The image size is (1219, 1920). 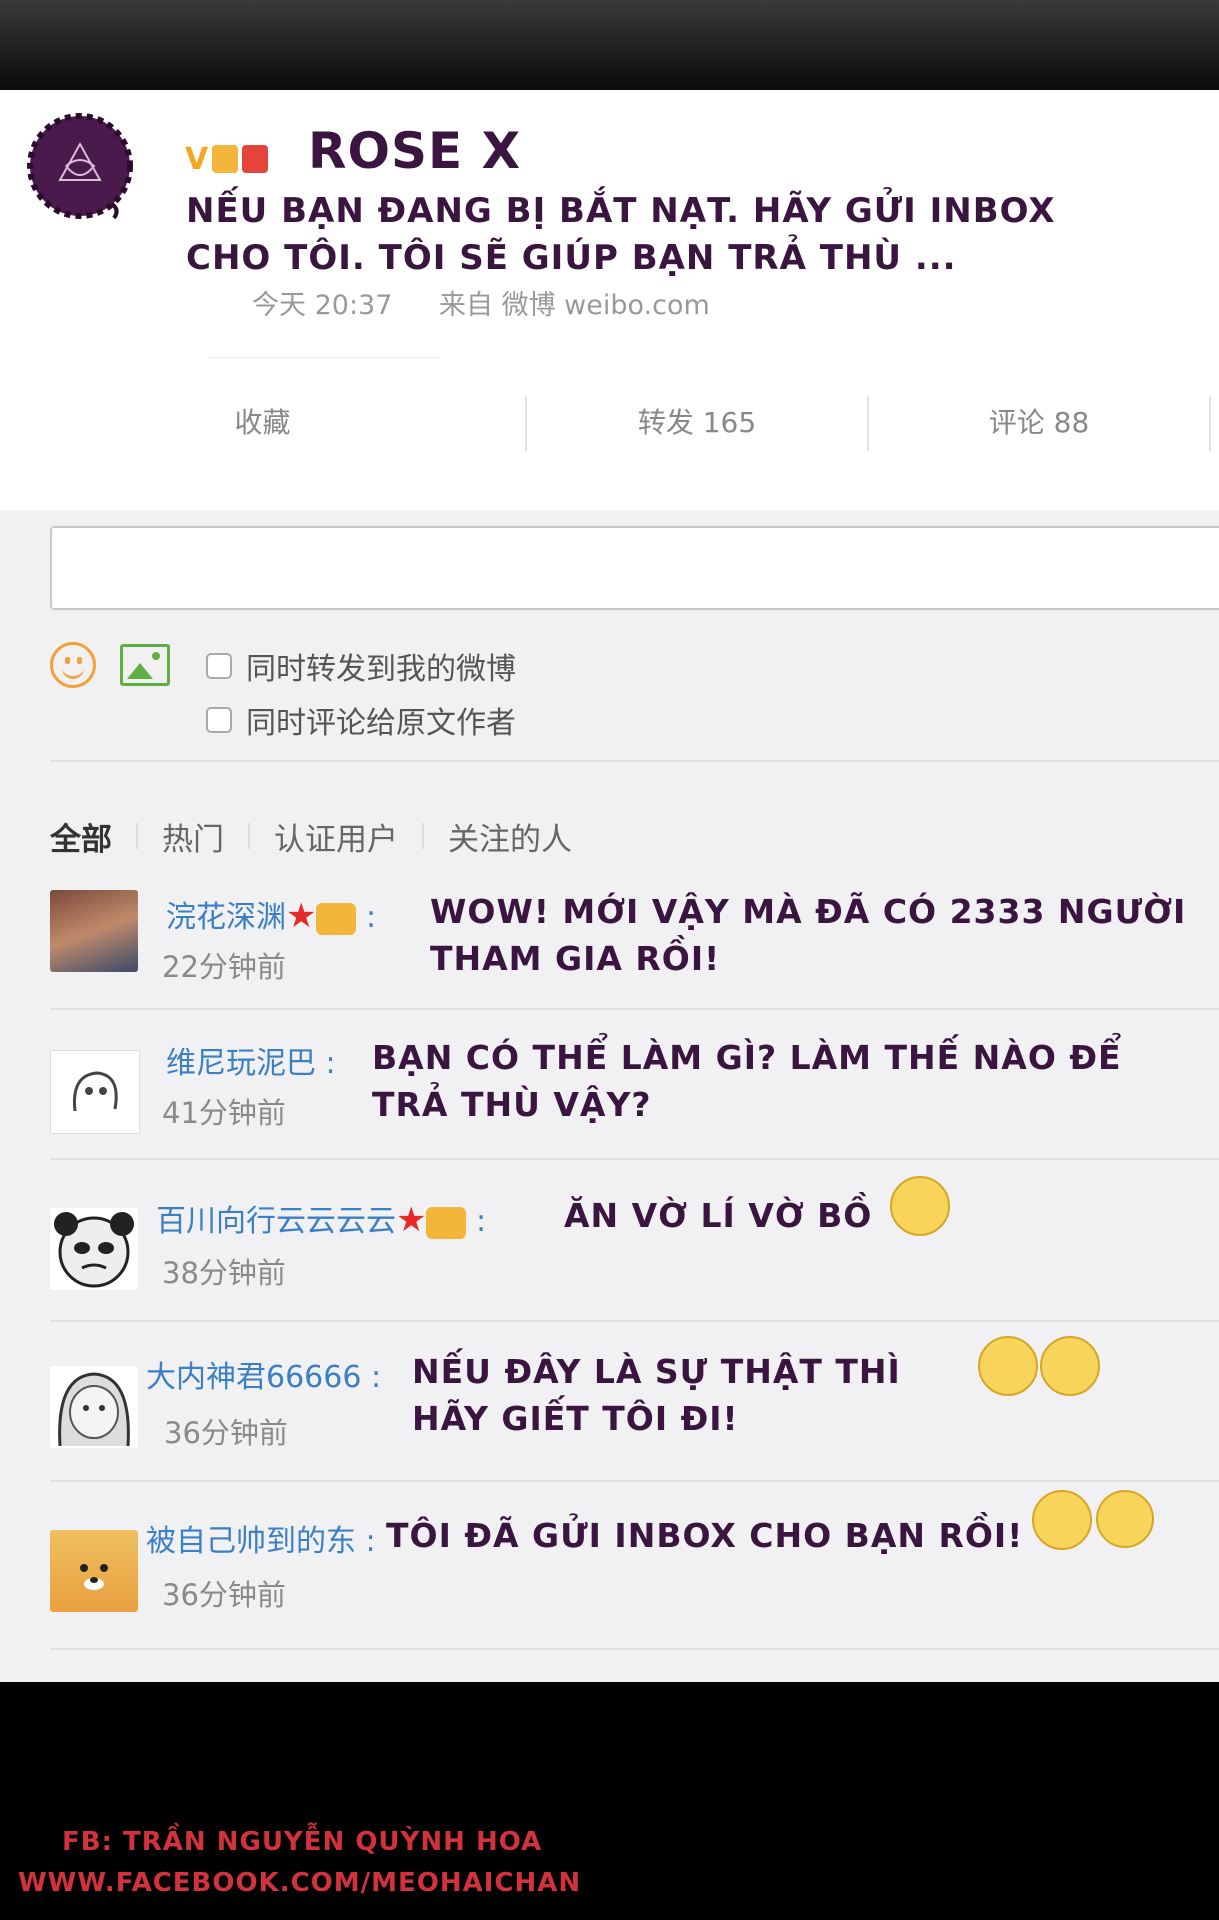 I want to click on username-text: 浣花深渊, so click(x=226, y=917).